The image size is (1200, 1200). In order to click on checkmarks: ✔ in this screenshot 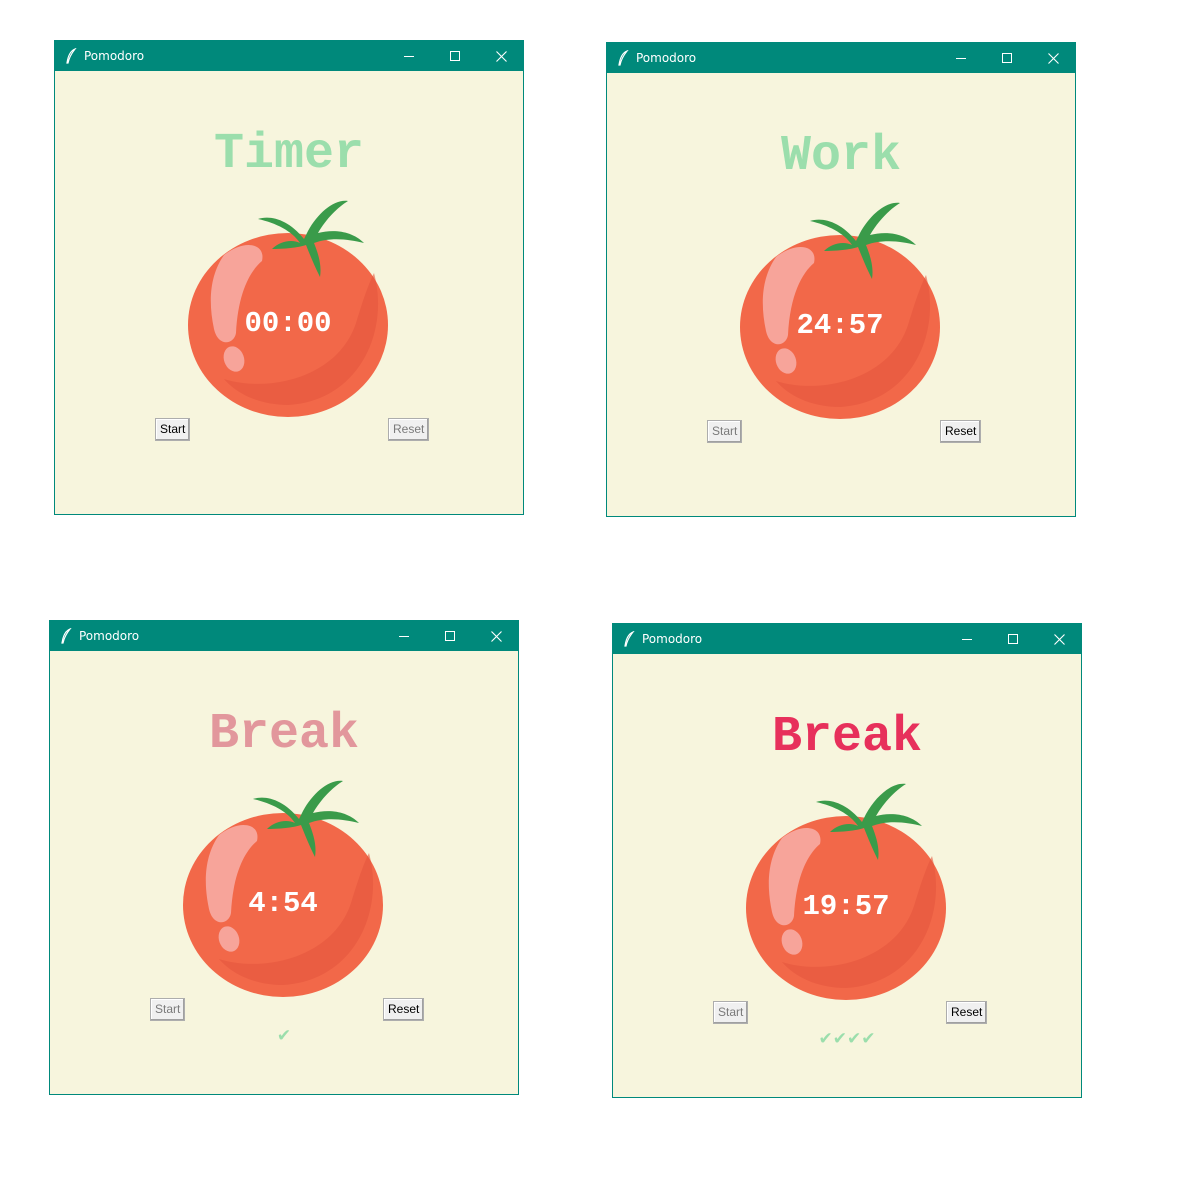, I will do `click(284, 1036)`.